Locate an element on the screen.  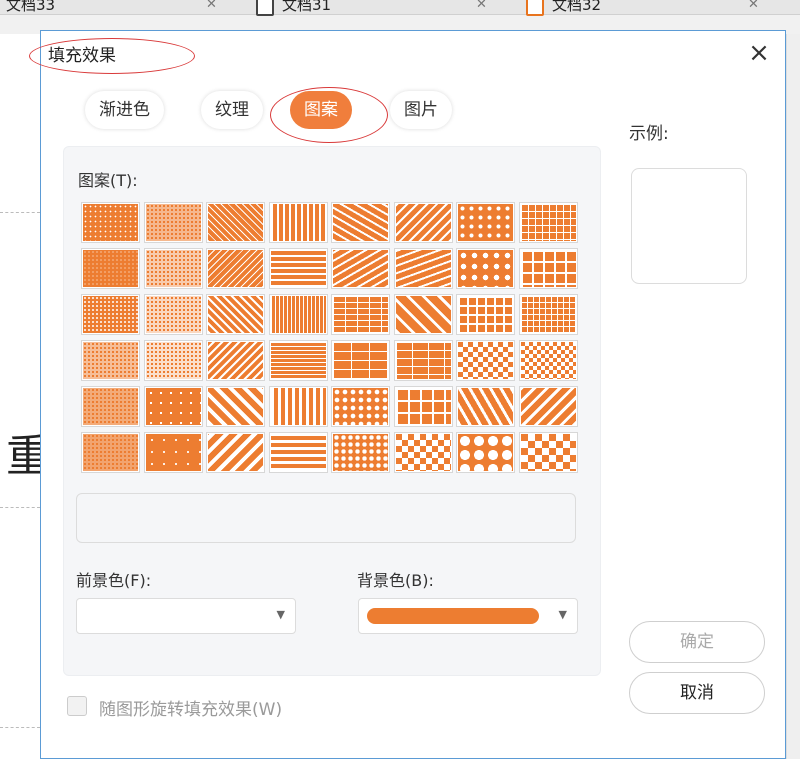
pattern-swatch-wave is located at coordinates (423, 268).